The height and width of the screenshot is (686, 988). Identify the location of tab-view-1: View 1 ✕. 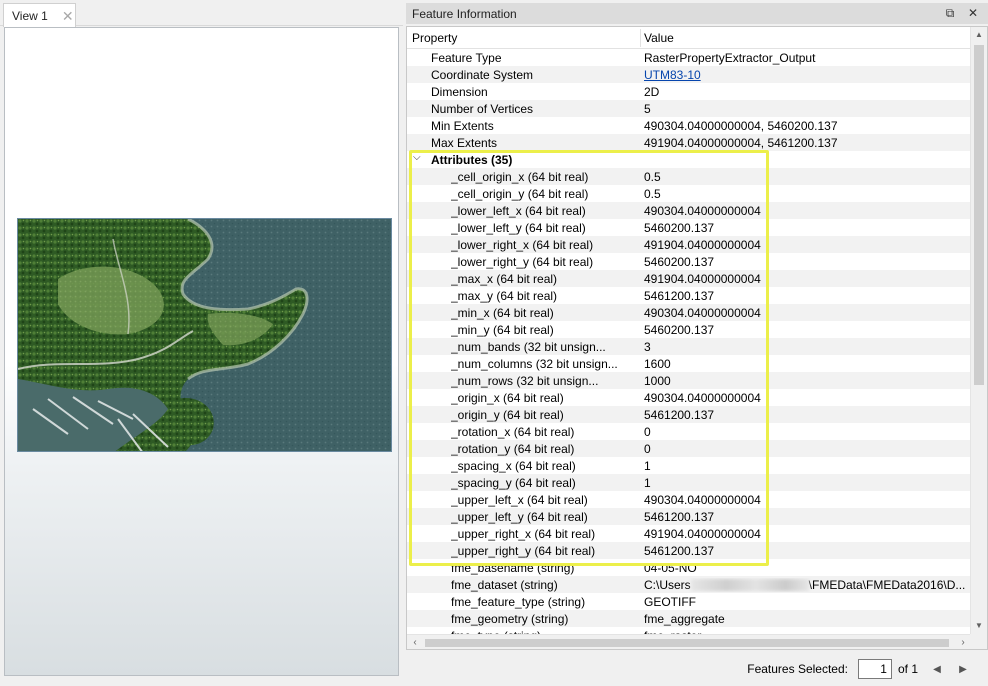
(39, 15).